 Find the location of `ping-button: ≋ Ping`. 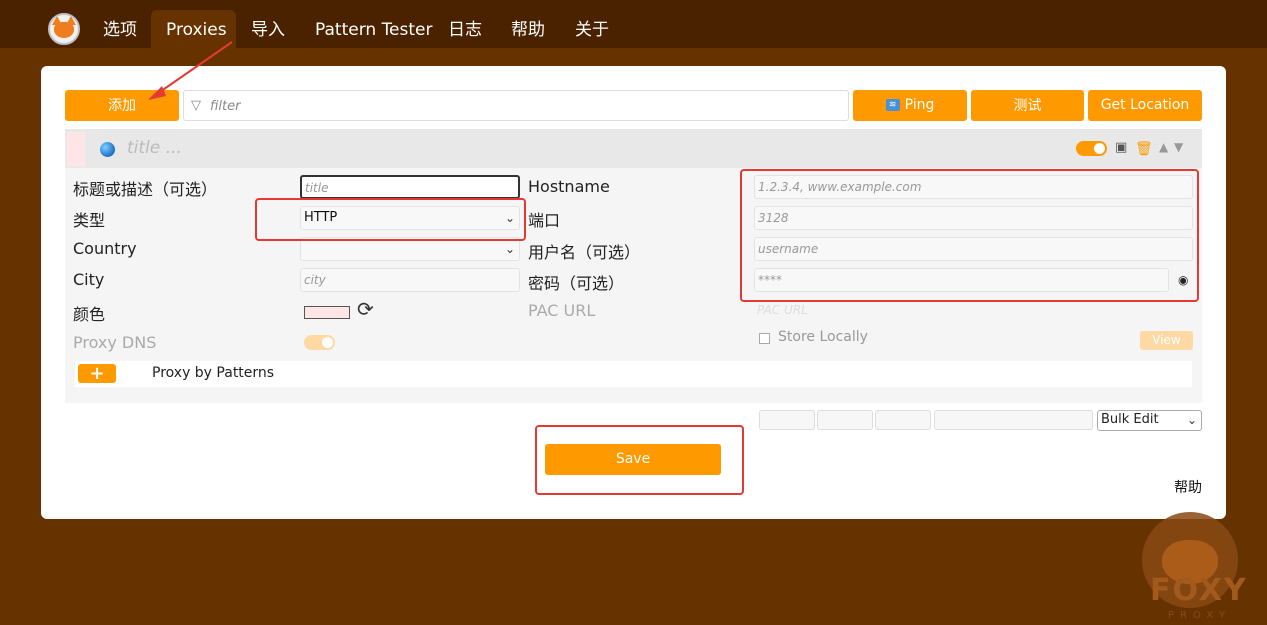

ping-button: ≋ Ping is located at coordinates (910, 105).